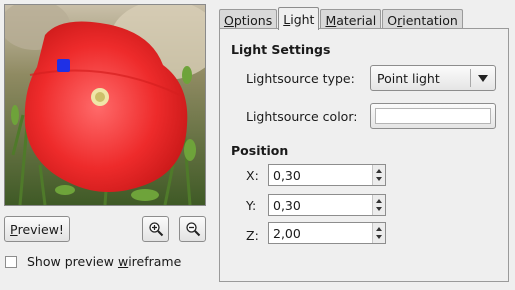  Describe the element at coordinates (287, 19) in the screenshot. I see `tab-light-mnemonic: L` at that location.